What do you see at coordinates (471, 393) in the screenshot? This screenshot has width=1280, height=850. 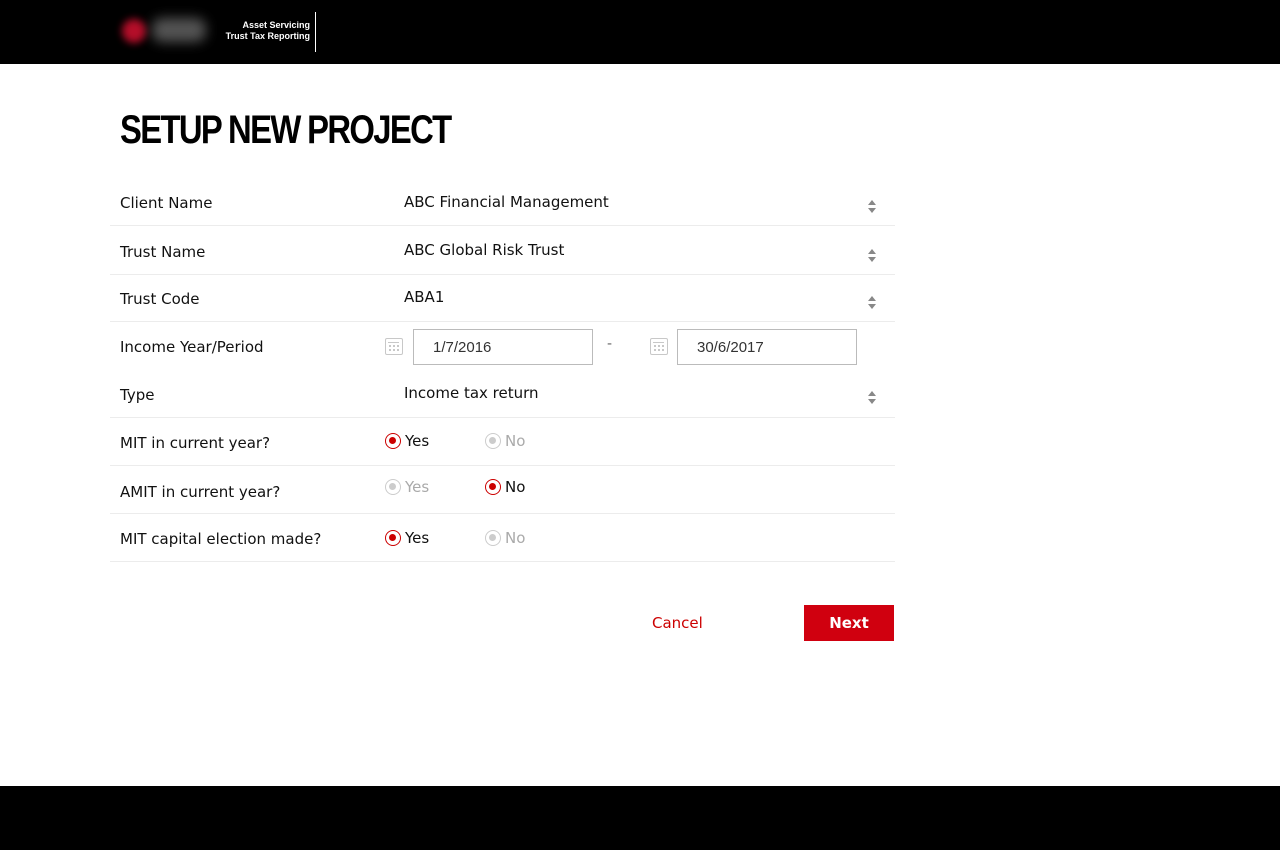 I see `type-value: Income tax return` at bounding box center [471, 393].